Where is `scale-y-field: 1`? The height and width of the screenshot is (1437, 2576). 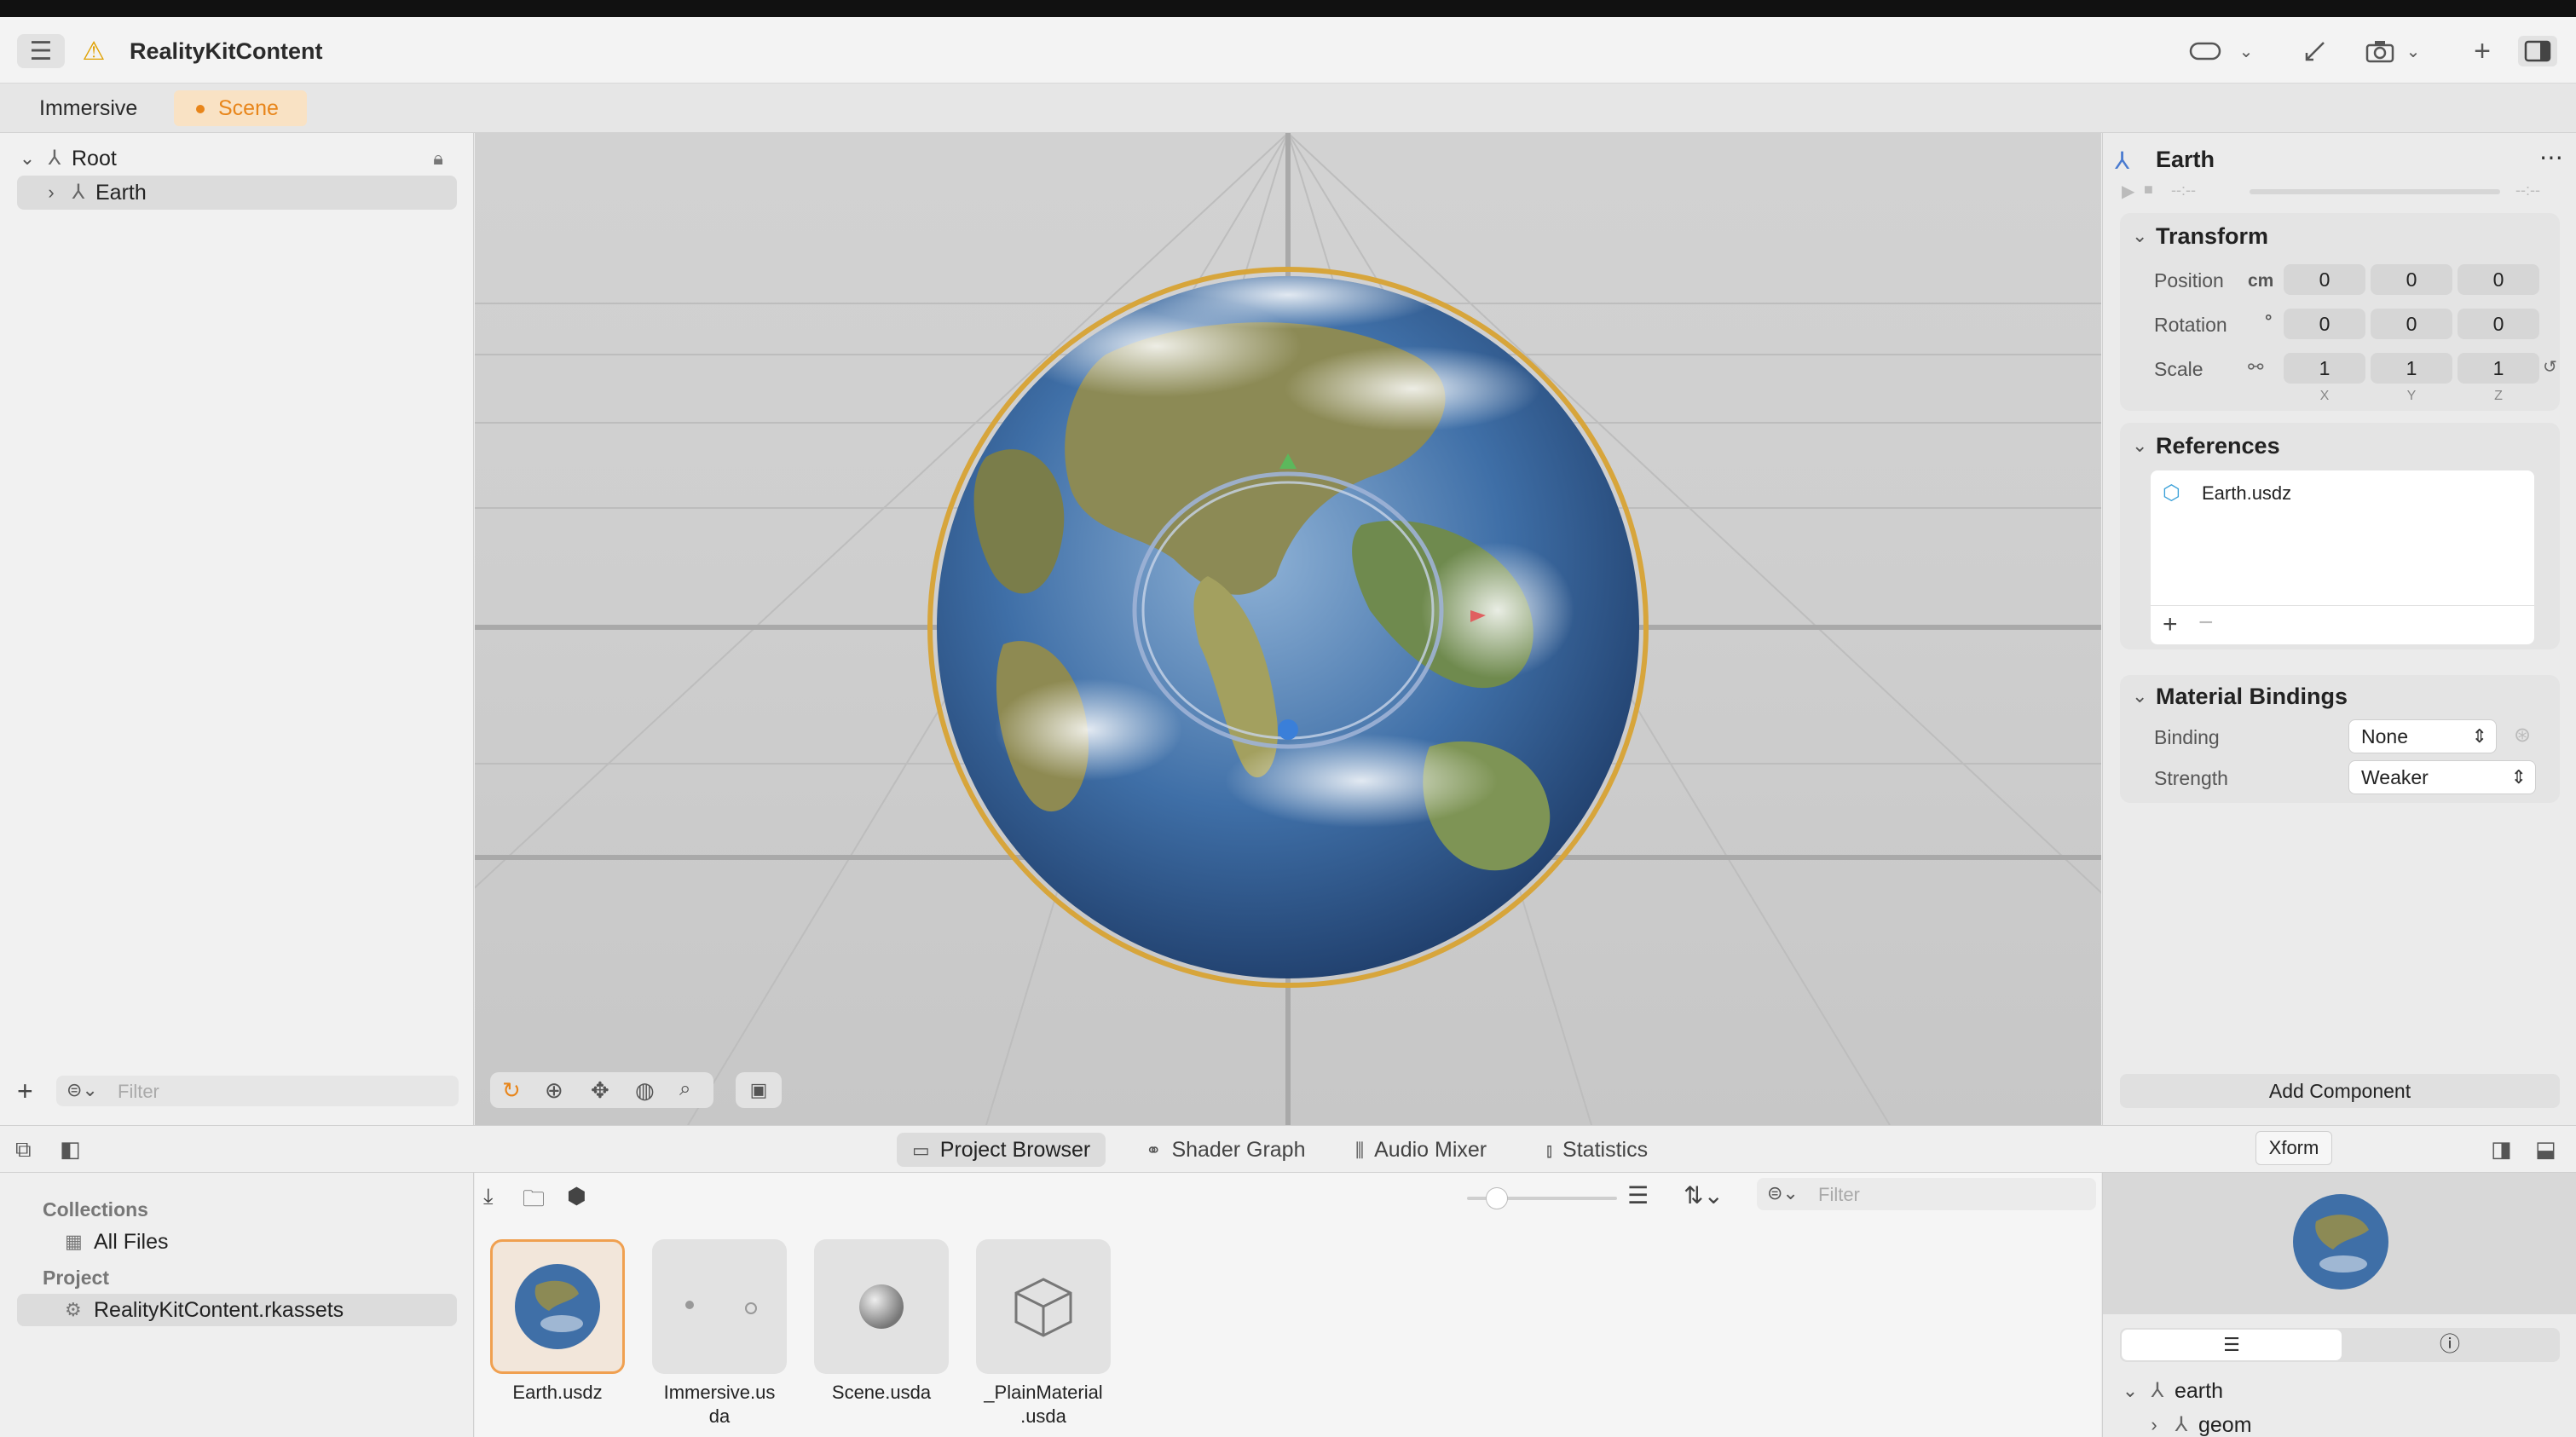 scale-y-field: 1 is located at coordinates (2411, 368).